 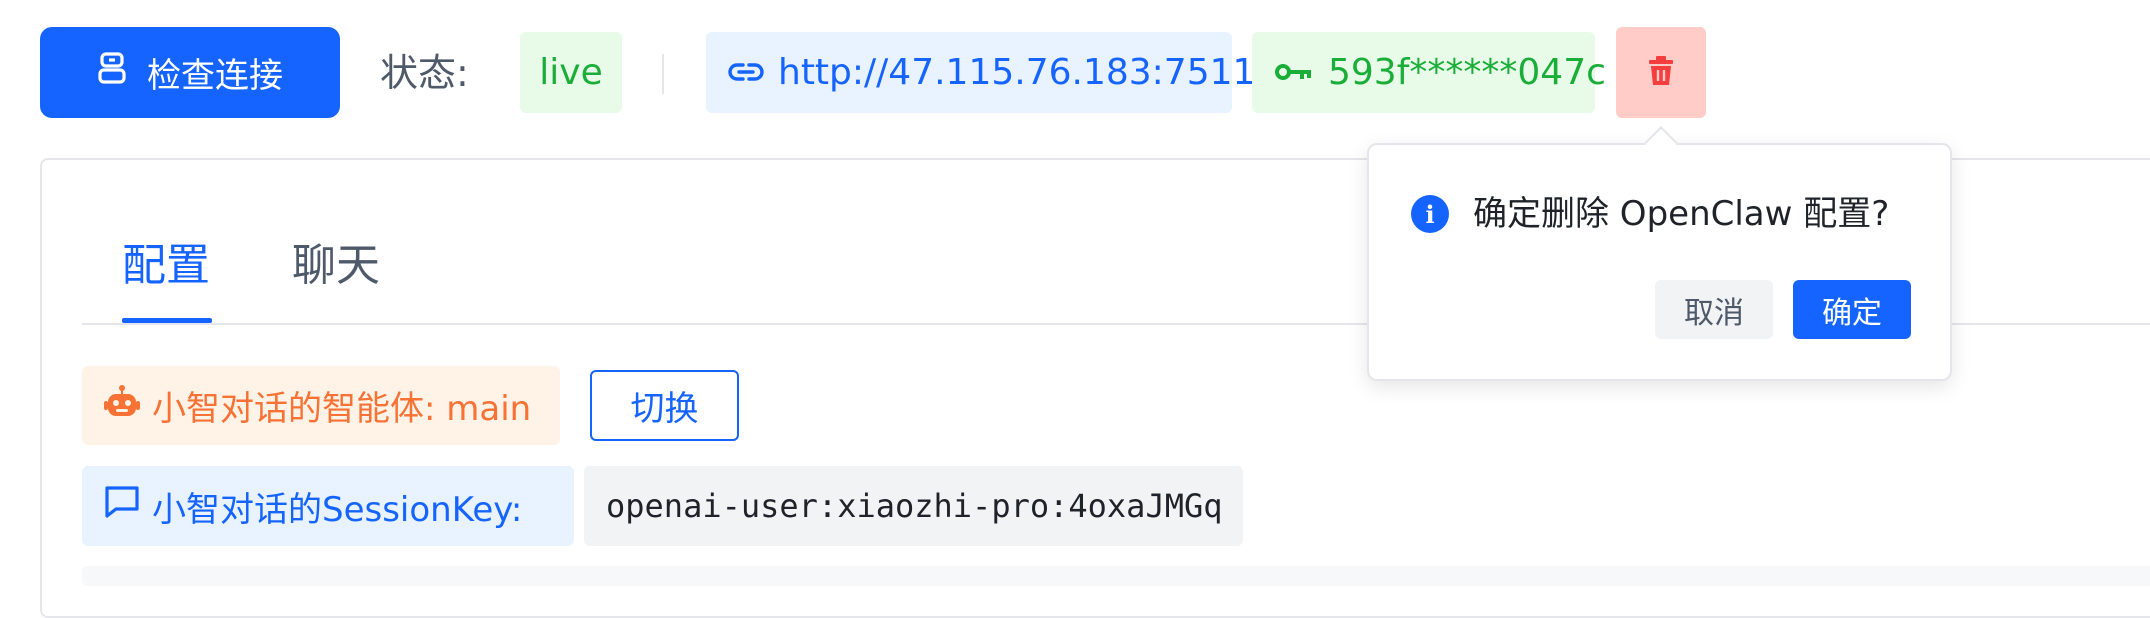 I want to click on status-label: 状态:, so click(x=424, y=73).